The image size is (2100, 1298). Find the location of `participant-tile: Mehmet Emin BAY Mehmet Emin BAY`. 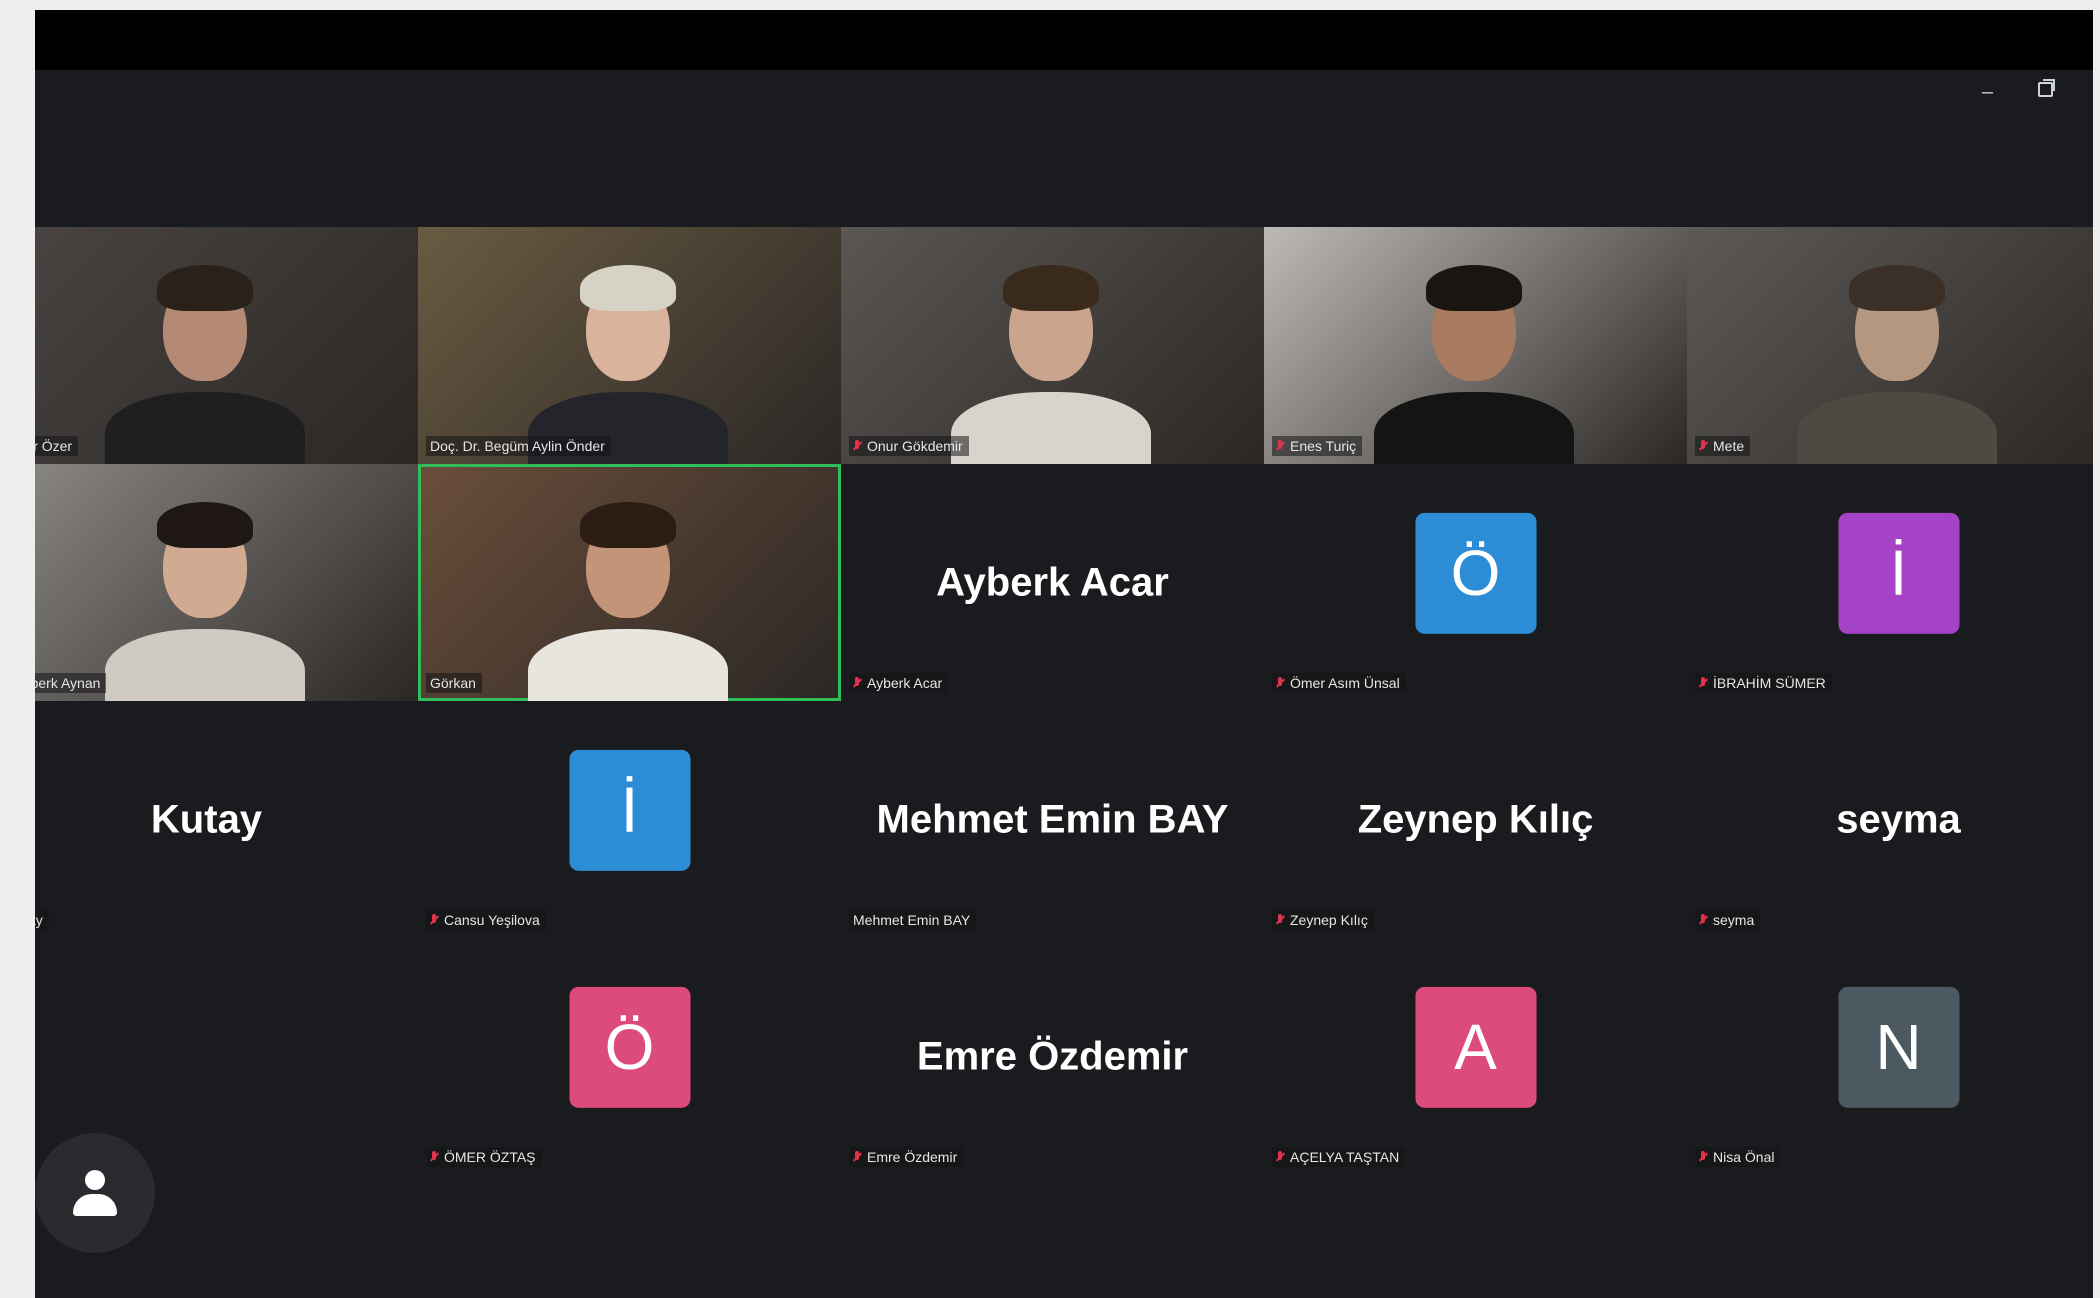

participant-tile: Mehmet Emin BAY Mehmet Emin BAY is located at coordinates (1052, 819).